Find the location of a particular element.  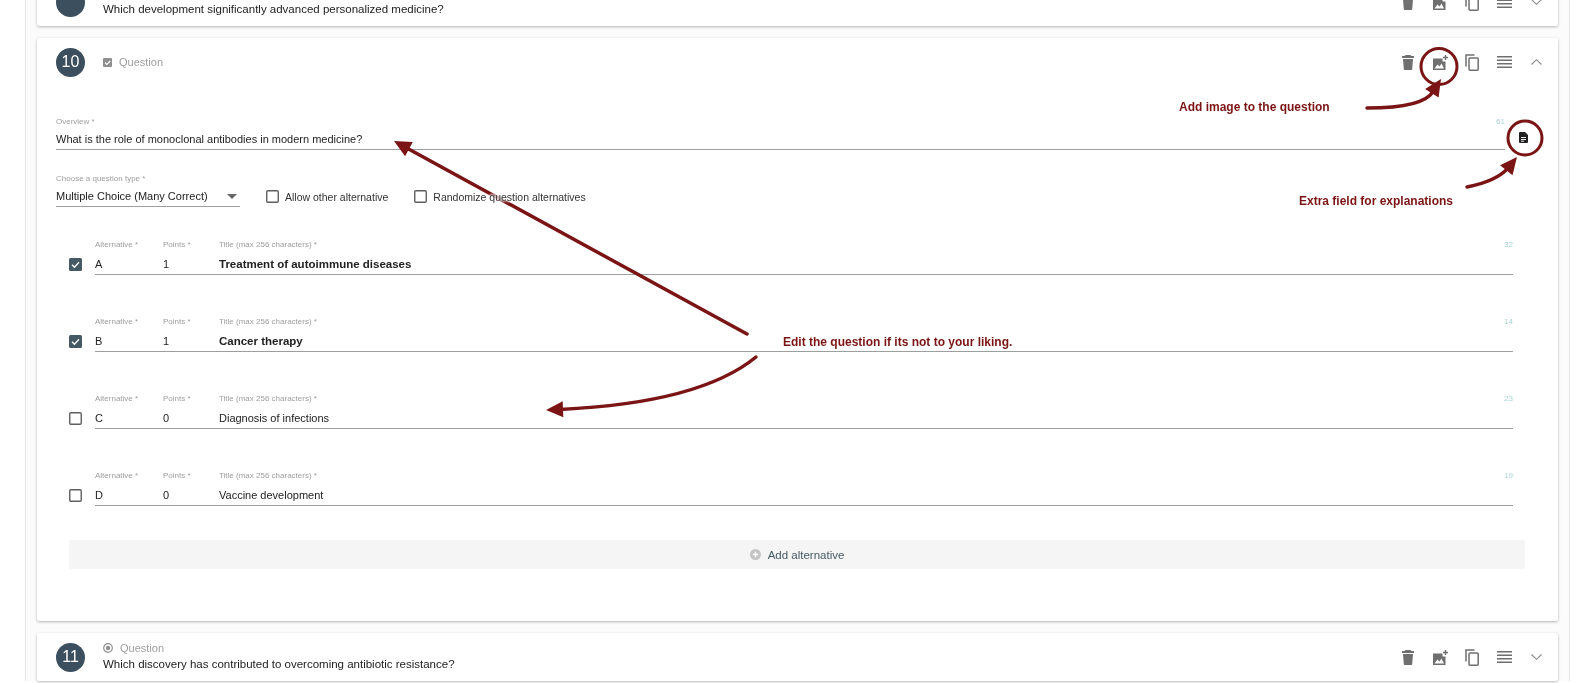

character-counter: 61 is located at coordinates (1500, 122).